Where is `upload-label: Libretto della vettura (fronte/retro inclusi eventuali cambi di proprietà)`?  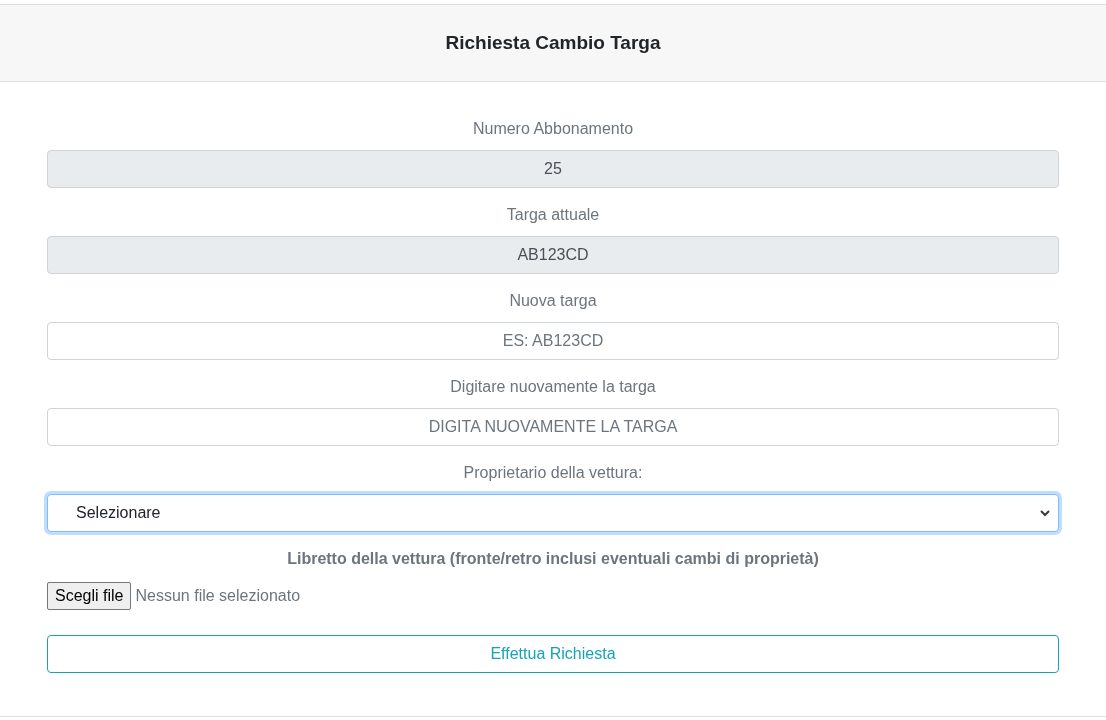 upload-label: Libretto della vettura (fronte/retro inclusi eventuali cambi di proprietà) is located at coordinates (553, 559).